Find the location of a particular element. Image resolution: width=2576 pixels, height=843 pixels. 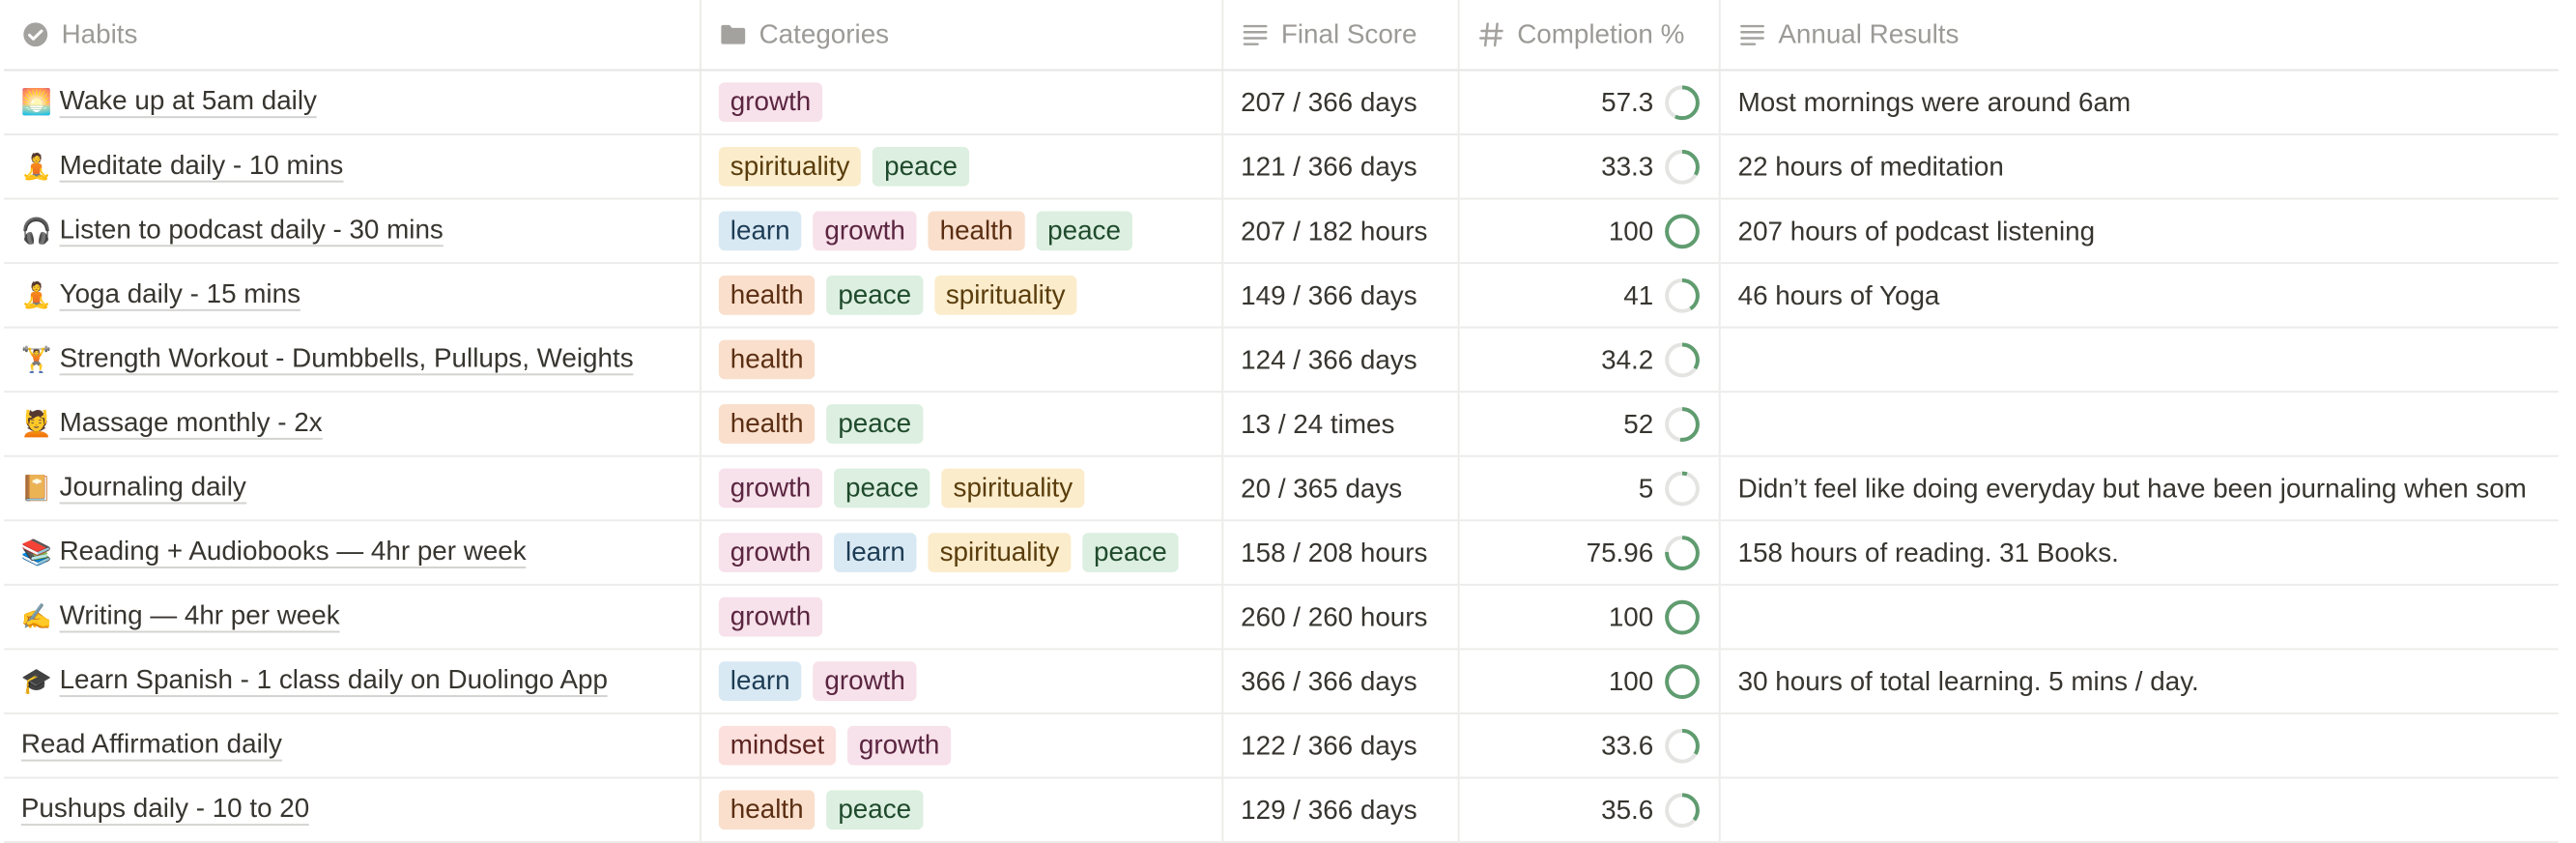

habit-emoji-icon: 📚 is located at coordinates (37, 552).